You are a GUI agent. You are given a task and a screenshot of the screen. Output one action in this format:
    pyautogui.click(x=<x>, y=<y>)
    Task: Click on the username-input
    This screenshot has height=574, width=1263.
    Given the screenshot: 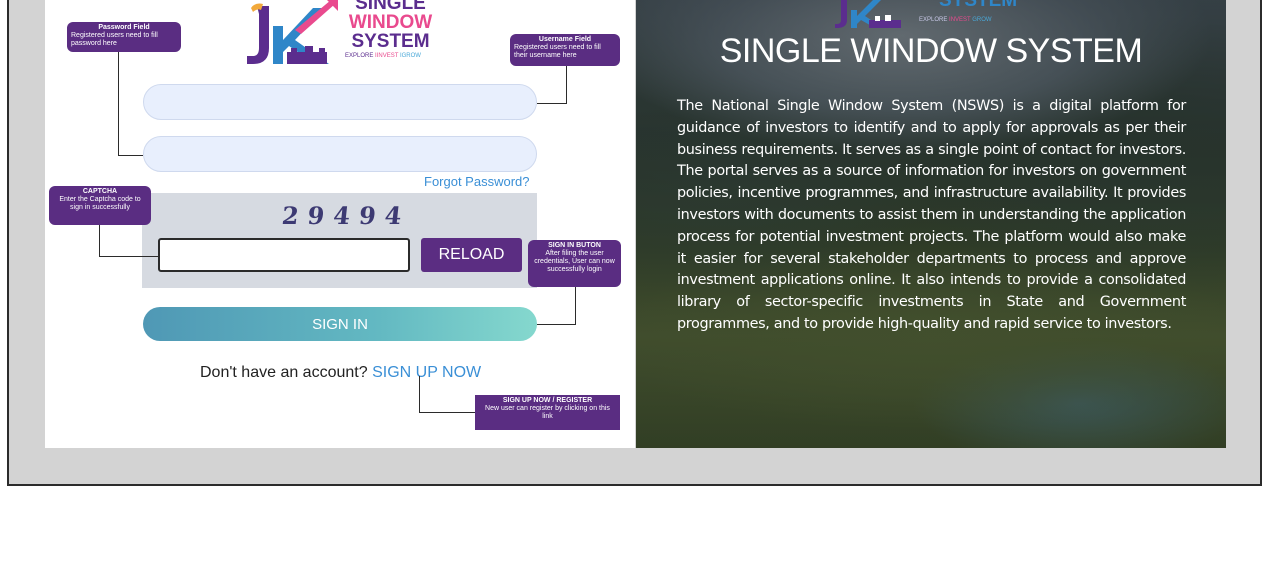 What is the action you would take?
    pyautogui.click(x=340, y=102)
    